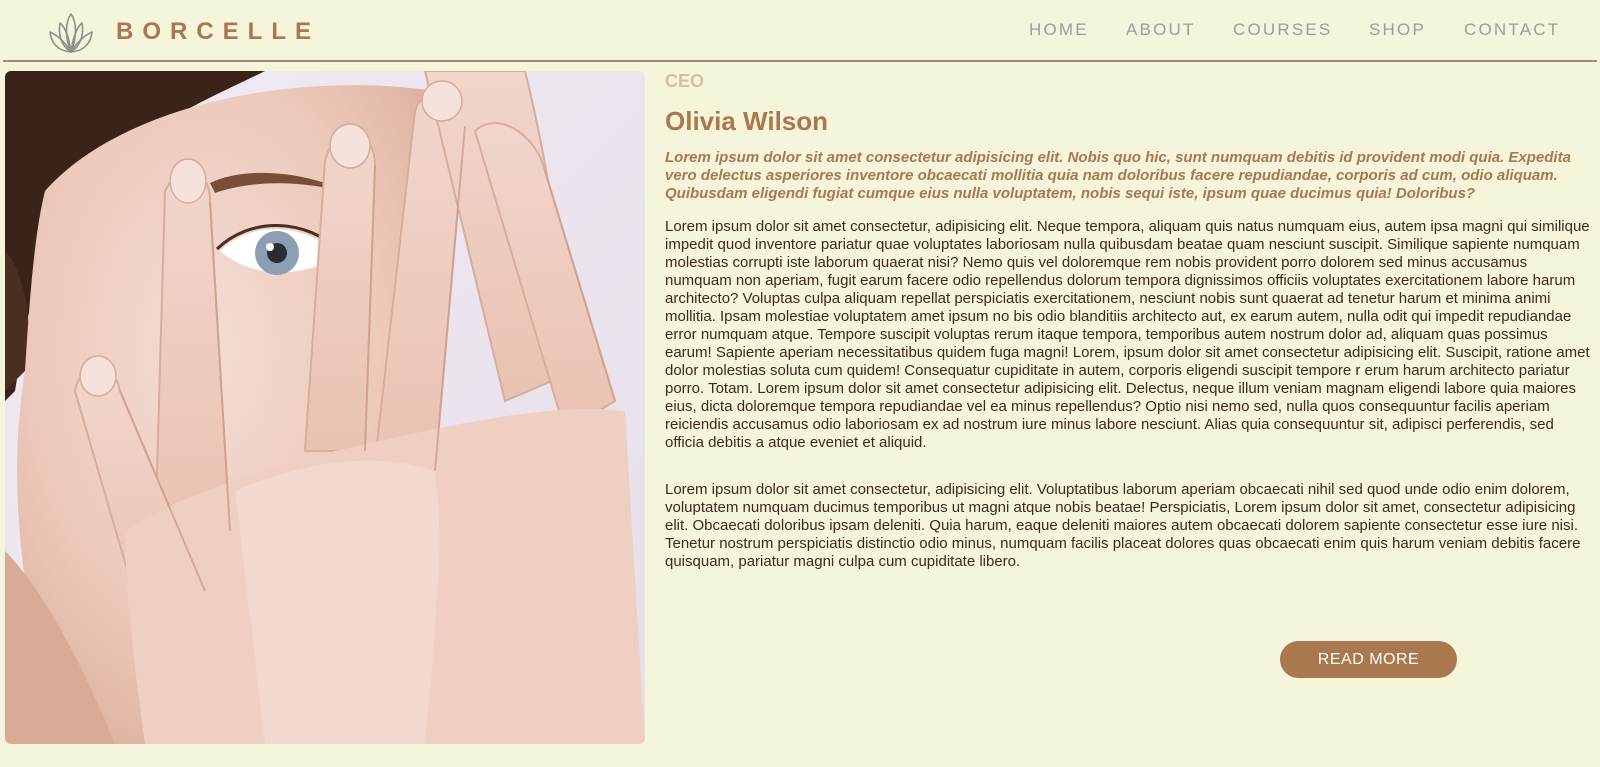 The width and height of the screenshot is (1600, 767). What do you see at coordinates (1397, 30) in the screenshot?
I see `nav-shop: SHOP` at bounding box center [1397, 30].